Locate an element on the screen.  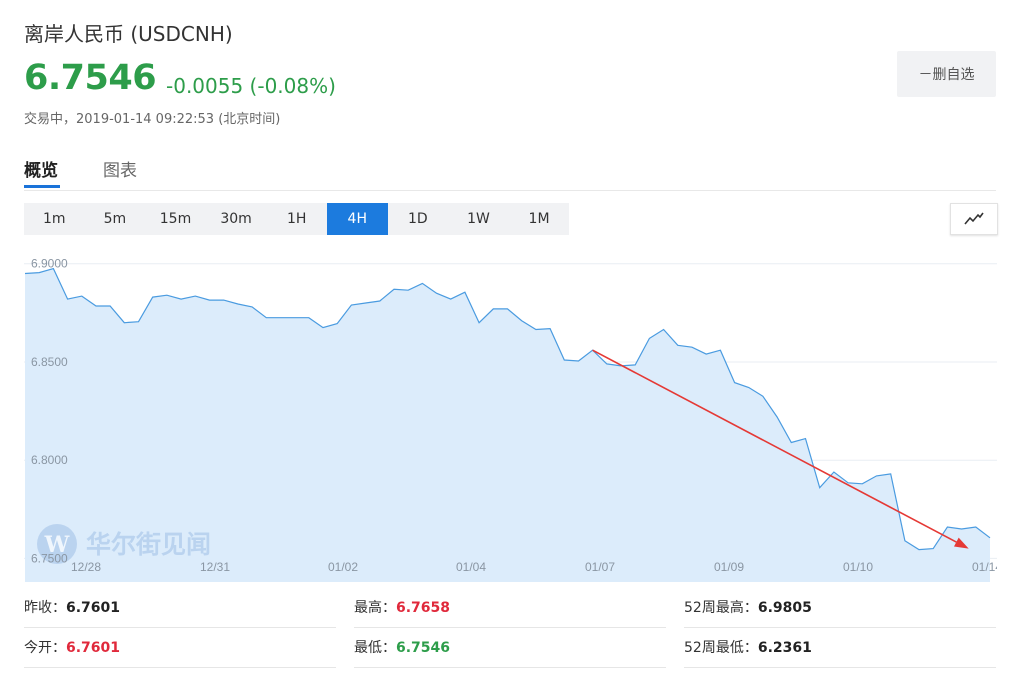
period-5m: 5m is located at coordinates (115, 219).